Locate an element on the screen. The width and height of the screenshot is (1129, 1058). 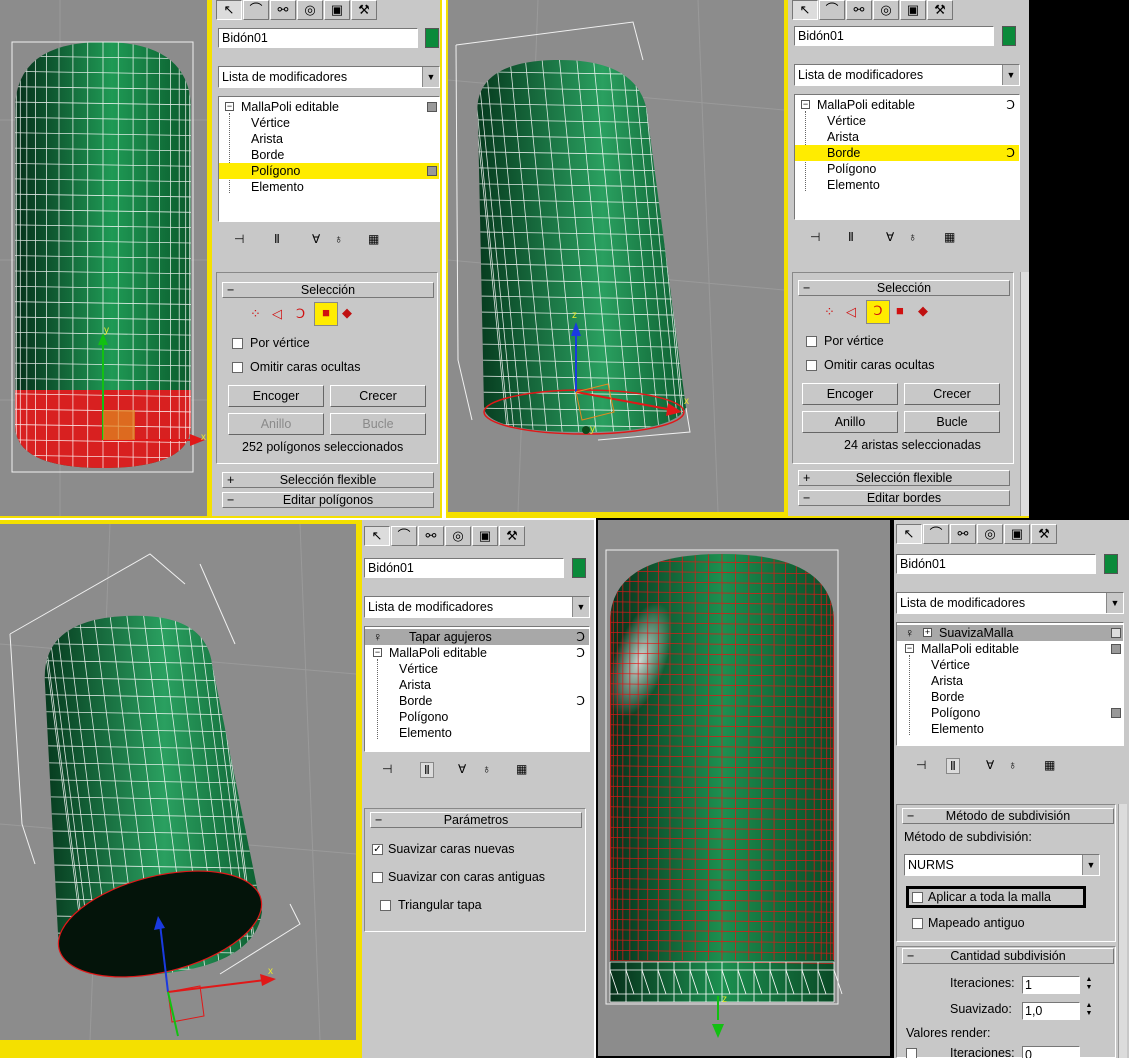
display-icon: ▣ is located at coordinates (337, 10).